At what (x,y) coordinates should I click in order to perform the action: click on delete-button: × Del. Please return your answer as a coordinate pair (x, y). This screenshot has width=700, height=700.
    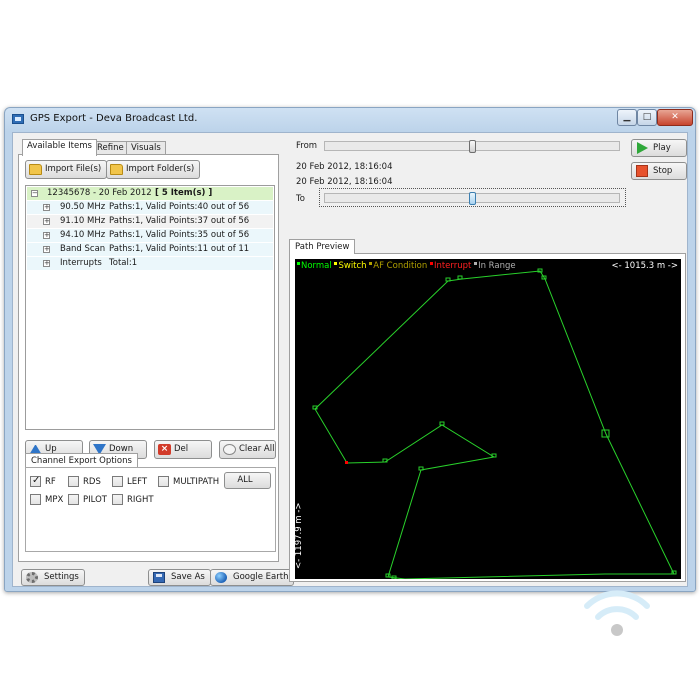
    Looking at the image, I should click on (183, 449).